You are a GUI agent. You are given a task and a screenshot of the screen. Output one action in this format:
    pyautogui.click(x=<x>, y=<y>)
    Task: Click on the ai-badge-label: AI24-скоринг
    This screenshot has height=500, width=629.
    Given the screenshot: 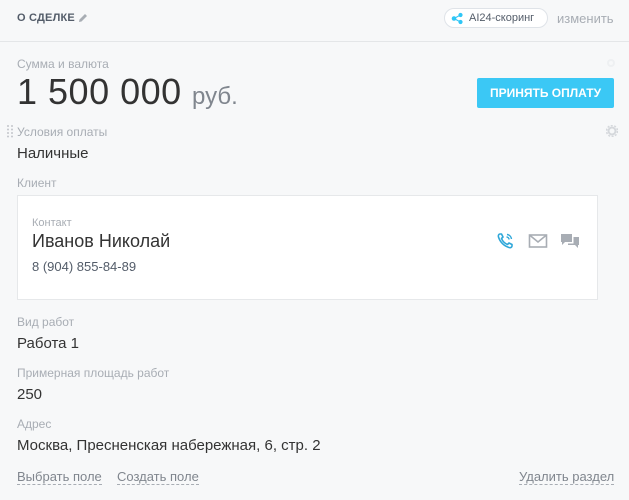 What is the action you would take?
    pyautogui.click(x=502, y=18)
    